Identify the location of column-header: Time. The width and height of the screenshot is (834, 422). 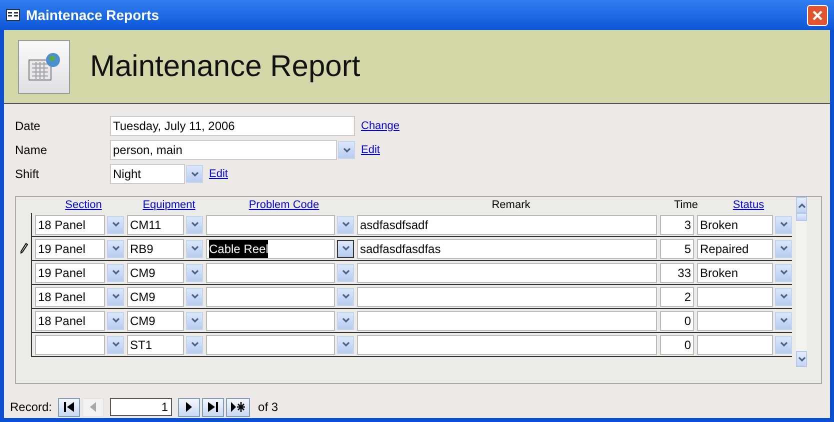
(686, 205).